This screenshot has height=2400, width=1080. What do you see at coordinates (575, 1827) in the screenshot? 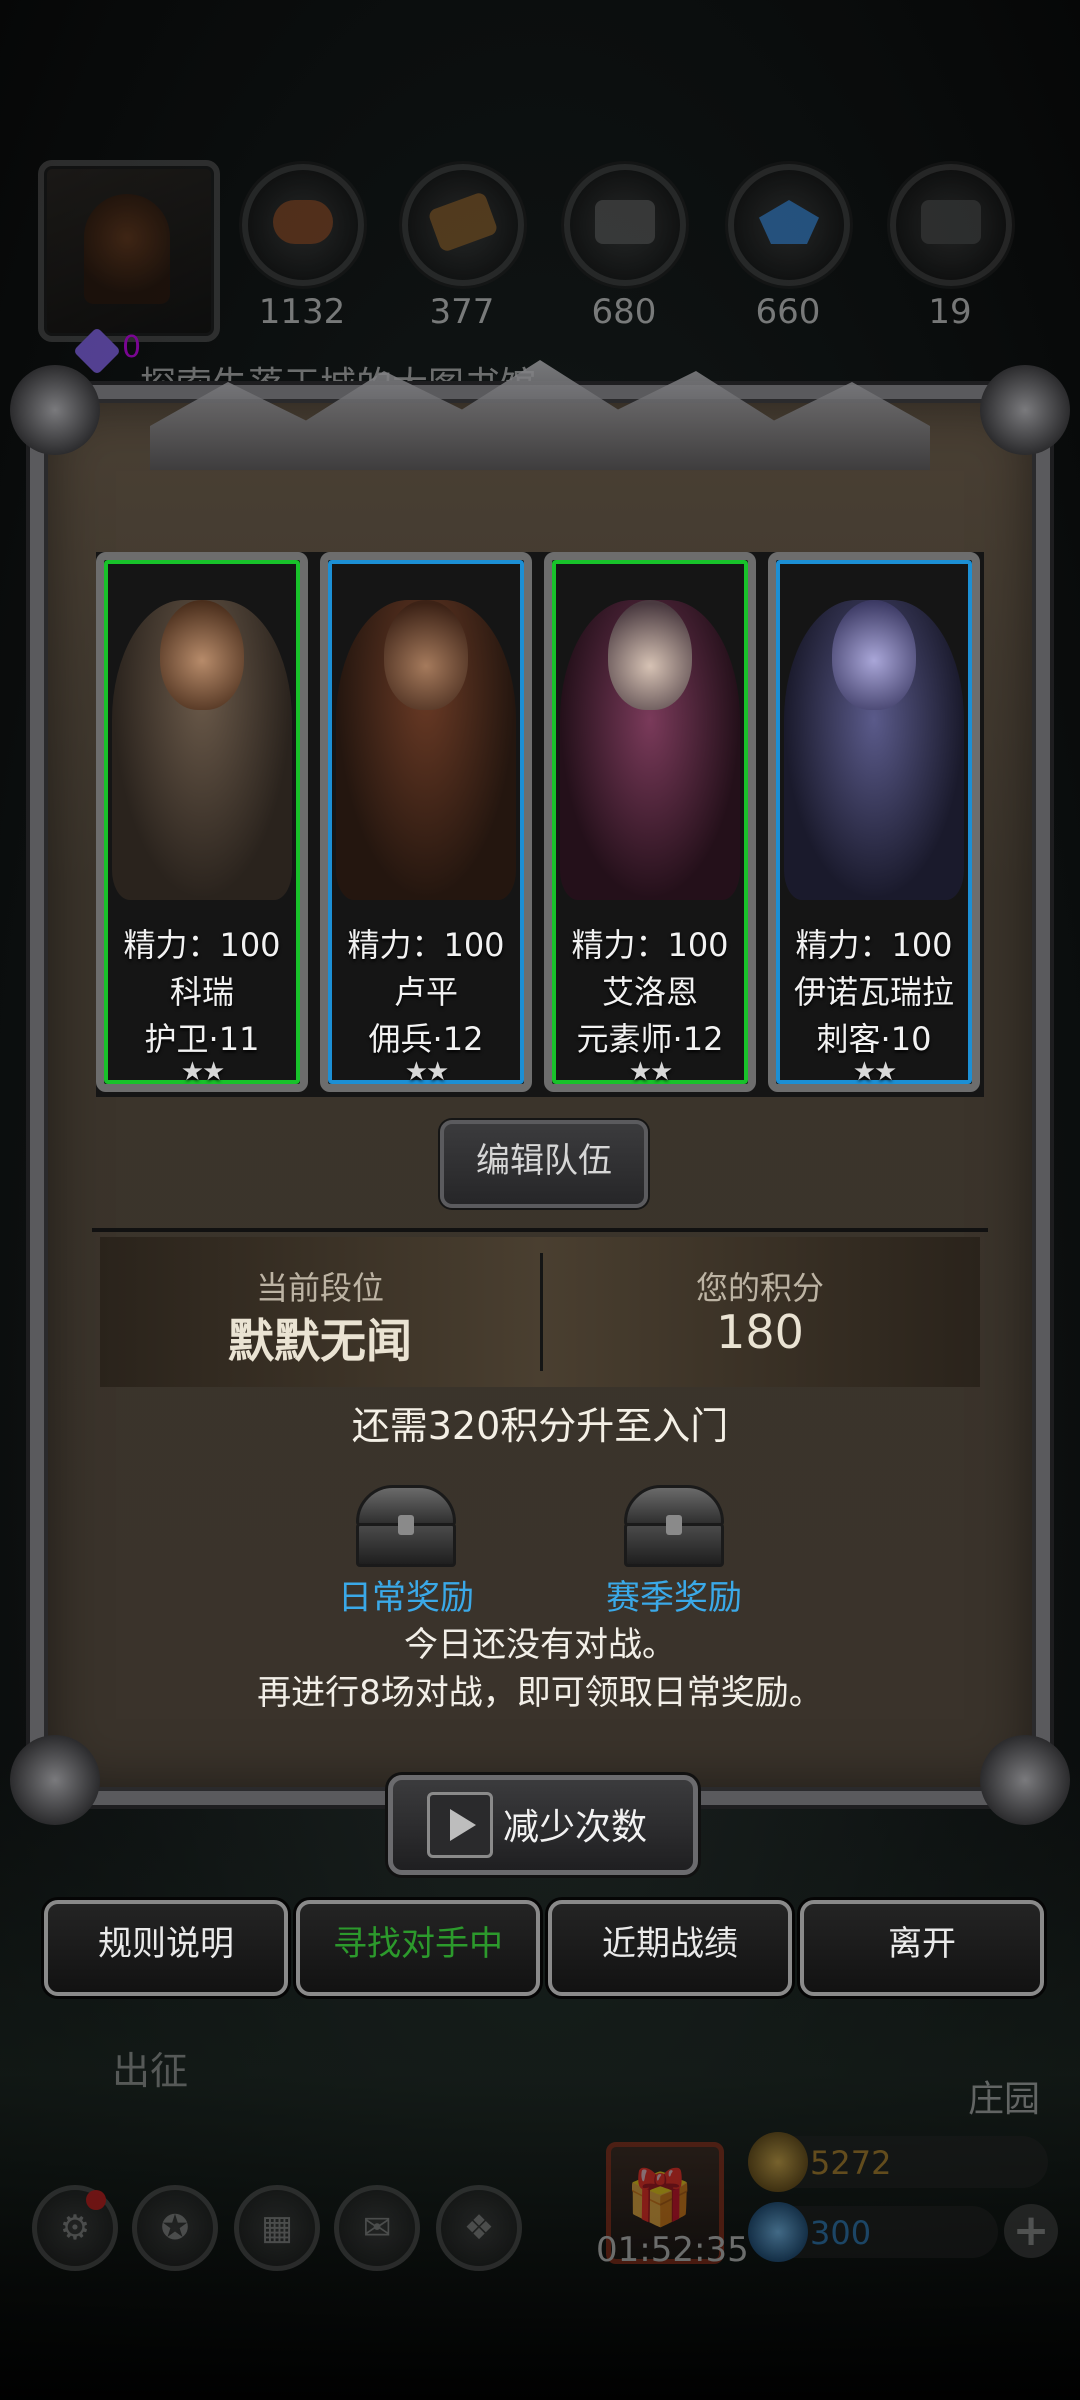
I see `reduce-count-label: 减少次数` at bounding box center [575, 1827].